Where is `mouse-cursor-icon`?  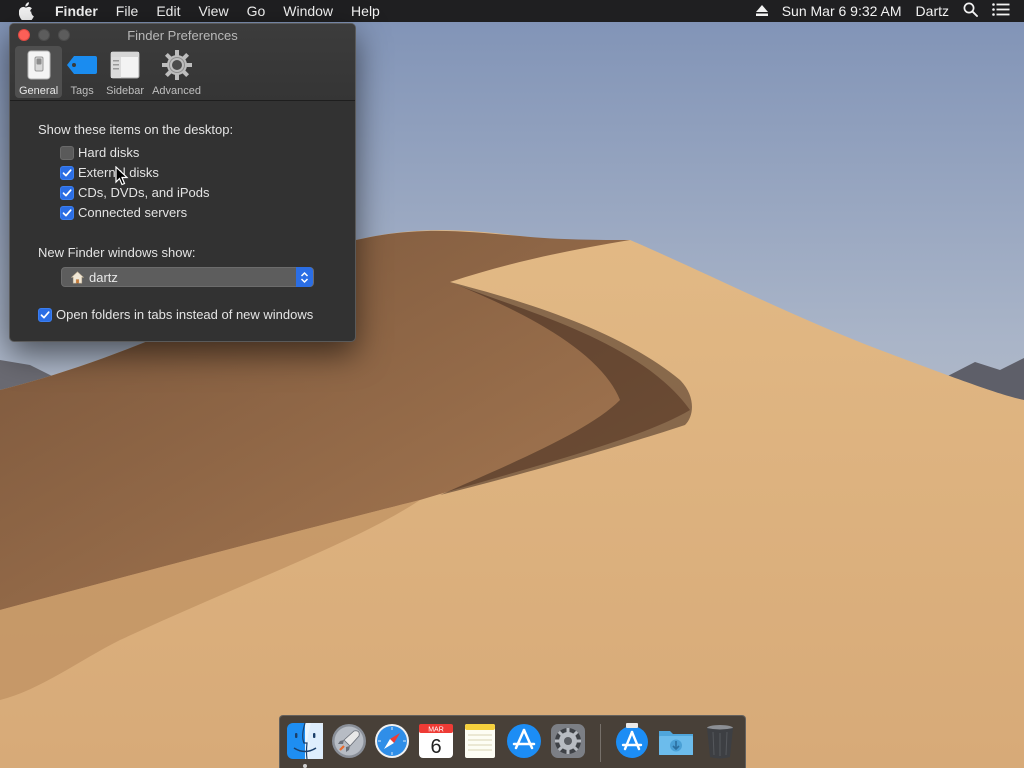 mouse-cursor-icon is located at coordinates (122, 176).